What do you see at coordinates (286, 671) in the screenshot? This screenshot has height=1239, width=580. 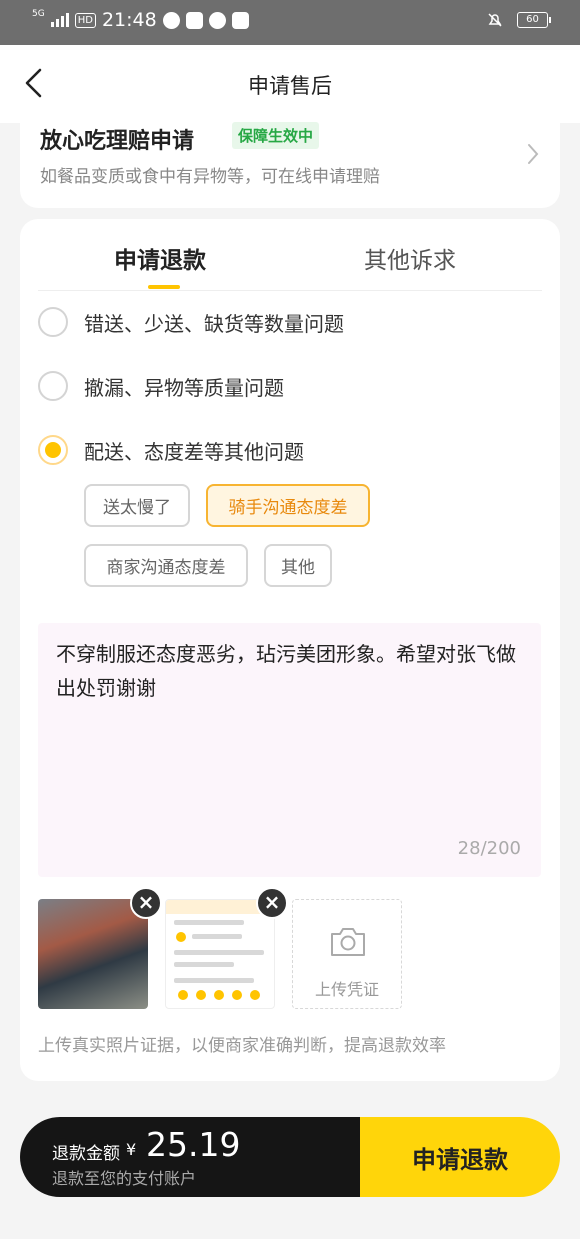 I see `description-text: 不穿制服还态度恶劣，玷污美团形象。希望对张飞做出处罚谢谢` at bounding box center [286, 671].